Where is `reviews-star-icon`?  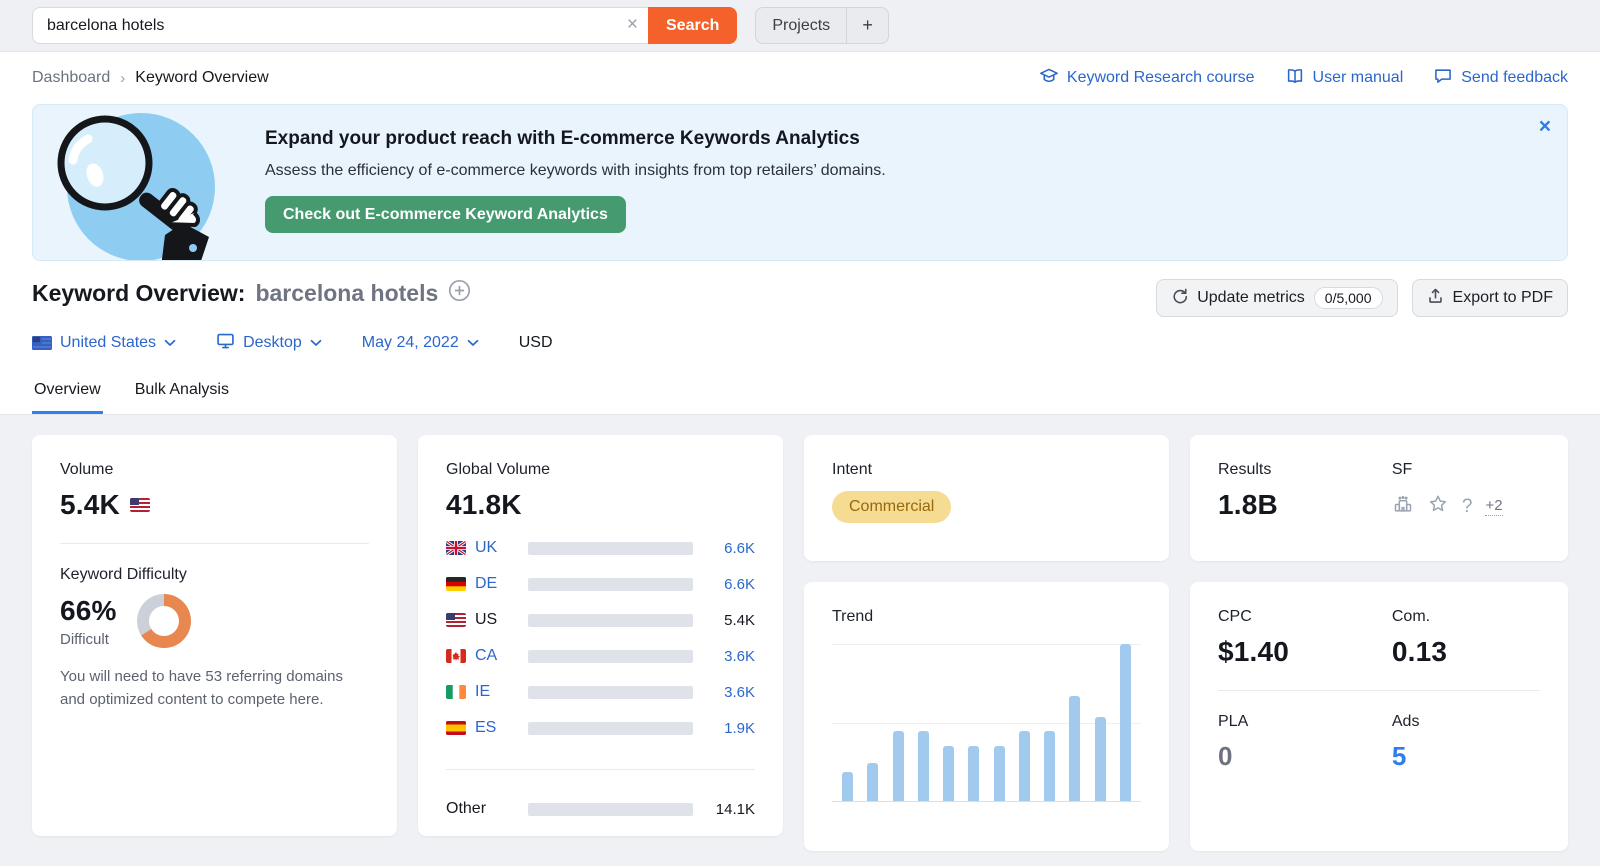
reviews-star-icon is located at coordinates (1438, 506).